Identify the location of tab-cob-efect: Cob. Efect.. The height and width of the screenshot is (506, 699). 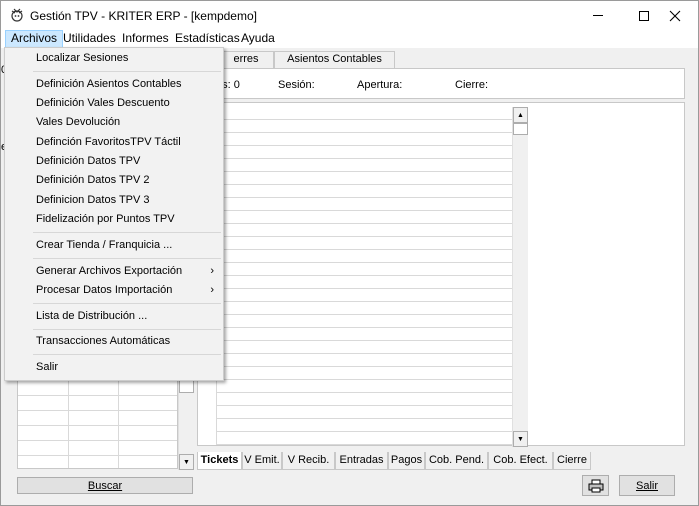
(520, 461).